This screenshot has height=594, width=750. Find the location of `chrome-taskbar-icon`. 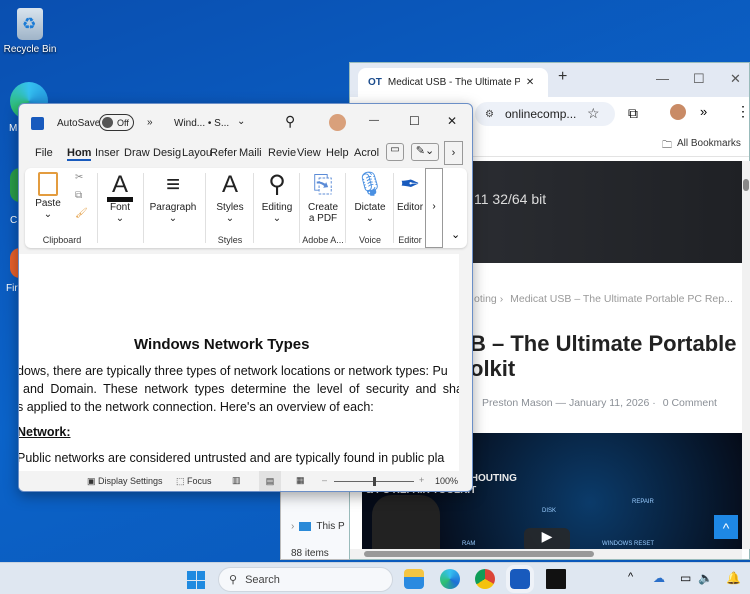

chrome-taskbar-icon is located at coordinates (485, 579).